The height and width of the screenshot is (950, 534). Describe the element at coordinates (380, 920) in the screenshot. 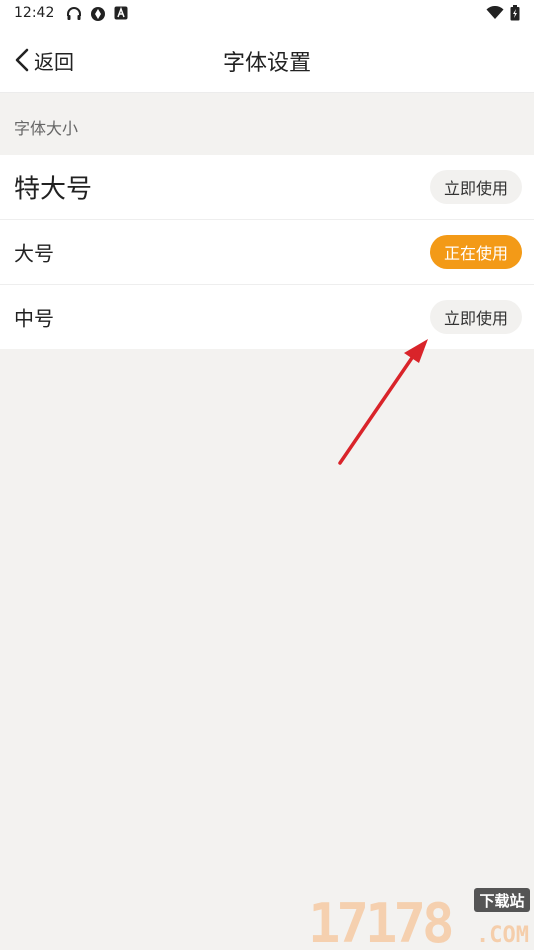

I see `svg-text: 17178` at that location.